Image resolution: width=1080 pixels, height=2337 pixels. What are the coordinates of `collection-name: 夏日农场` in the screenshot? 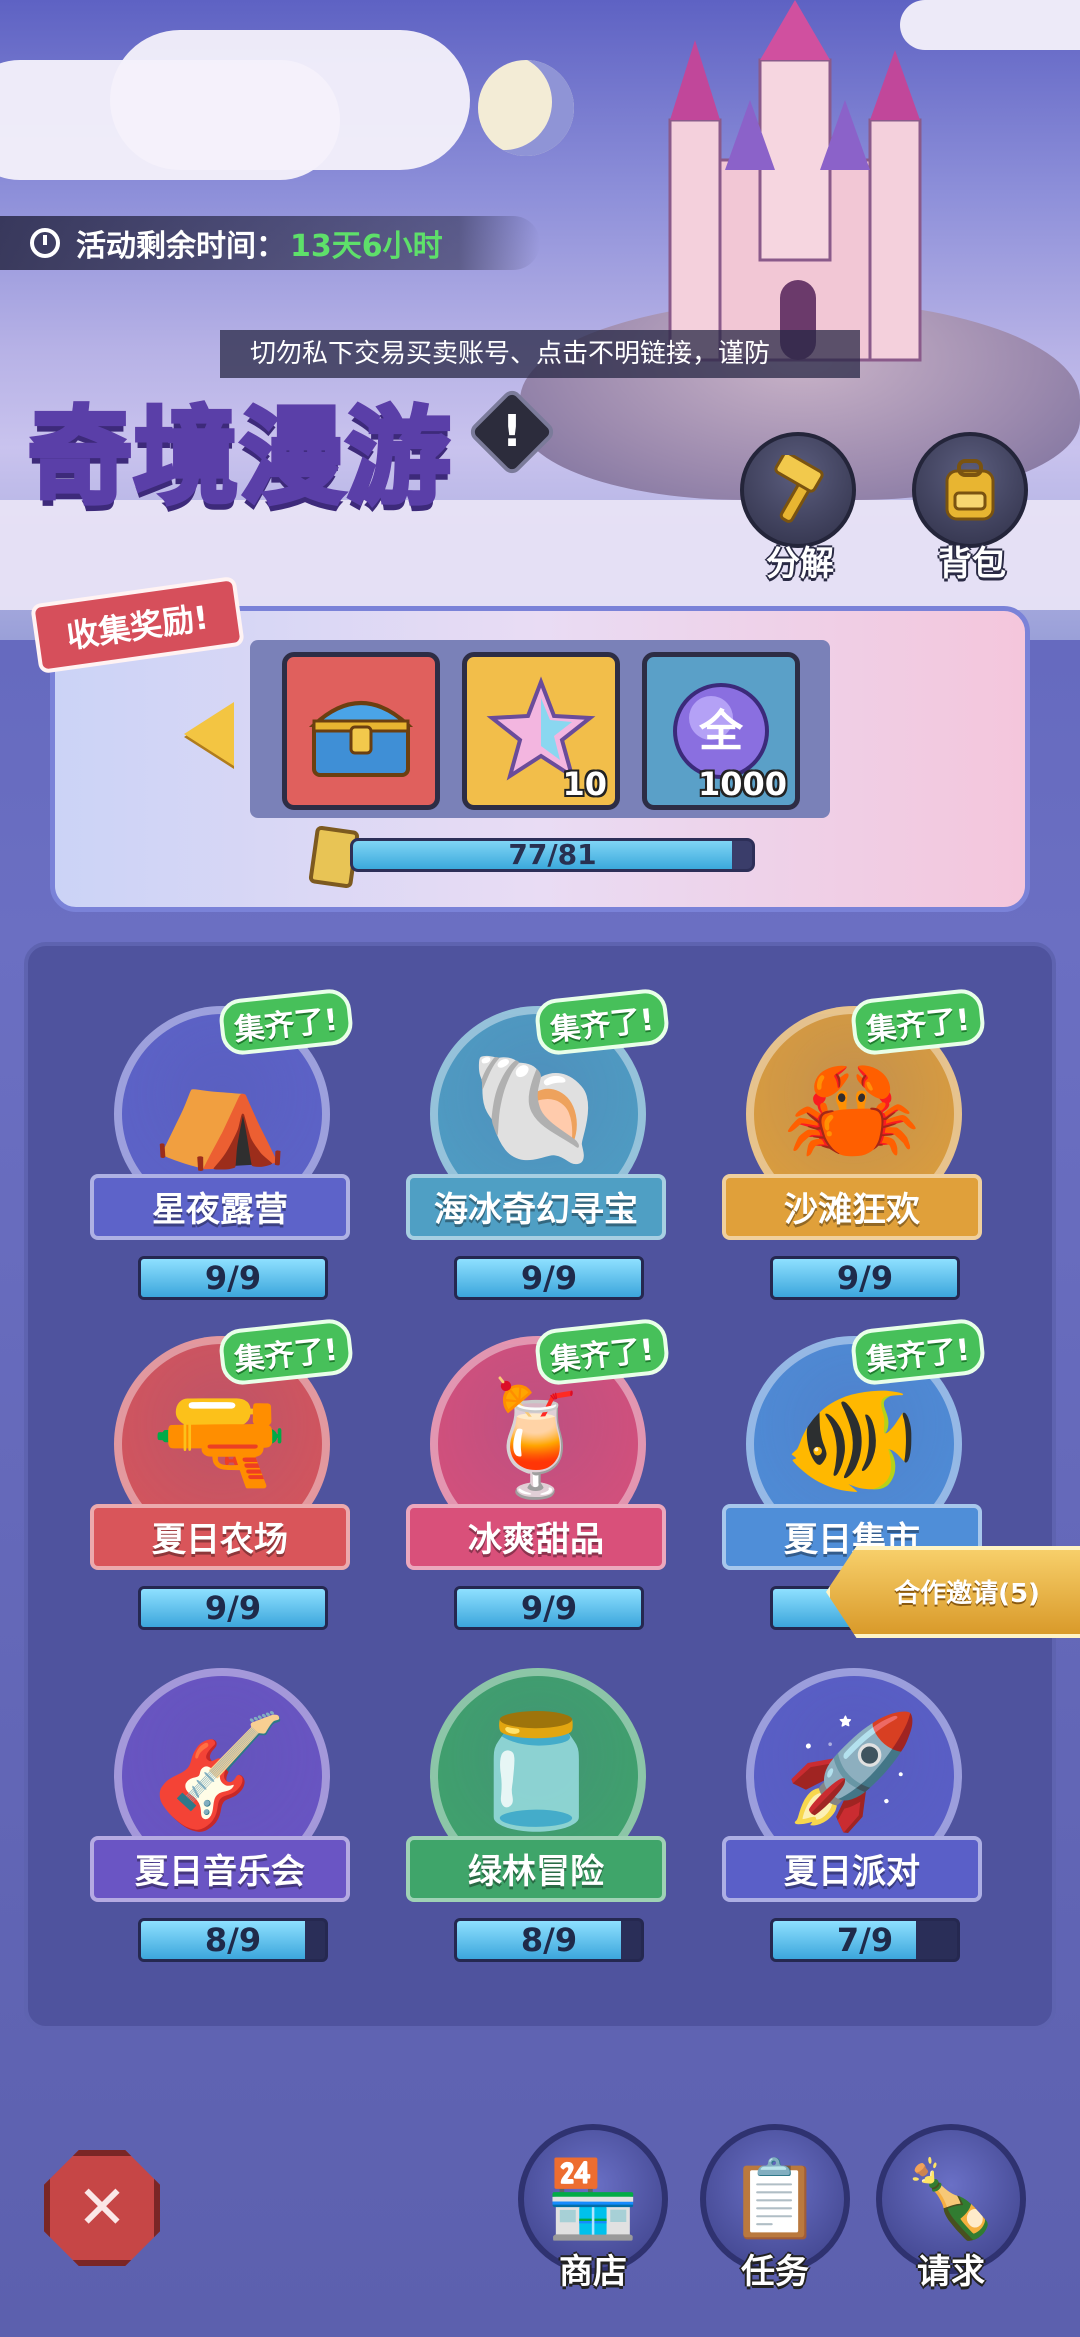 It's located at (220, 1537).